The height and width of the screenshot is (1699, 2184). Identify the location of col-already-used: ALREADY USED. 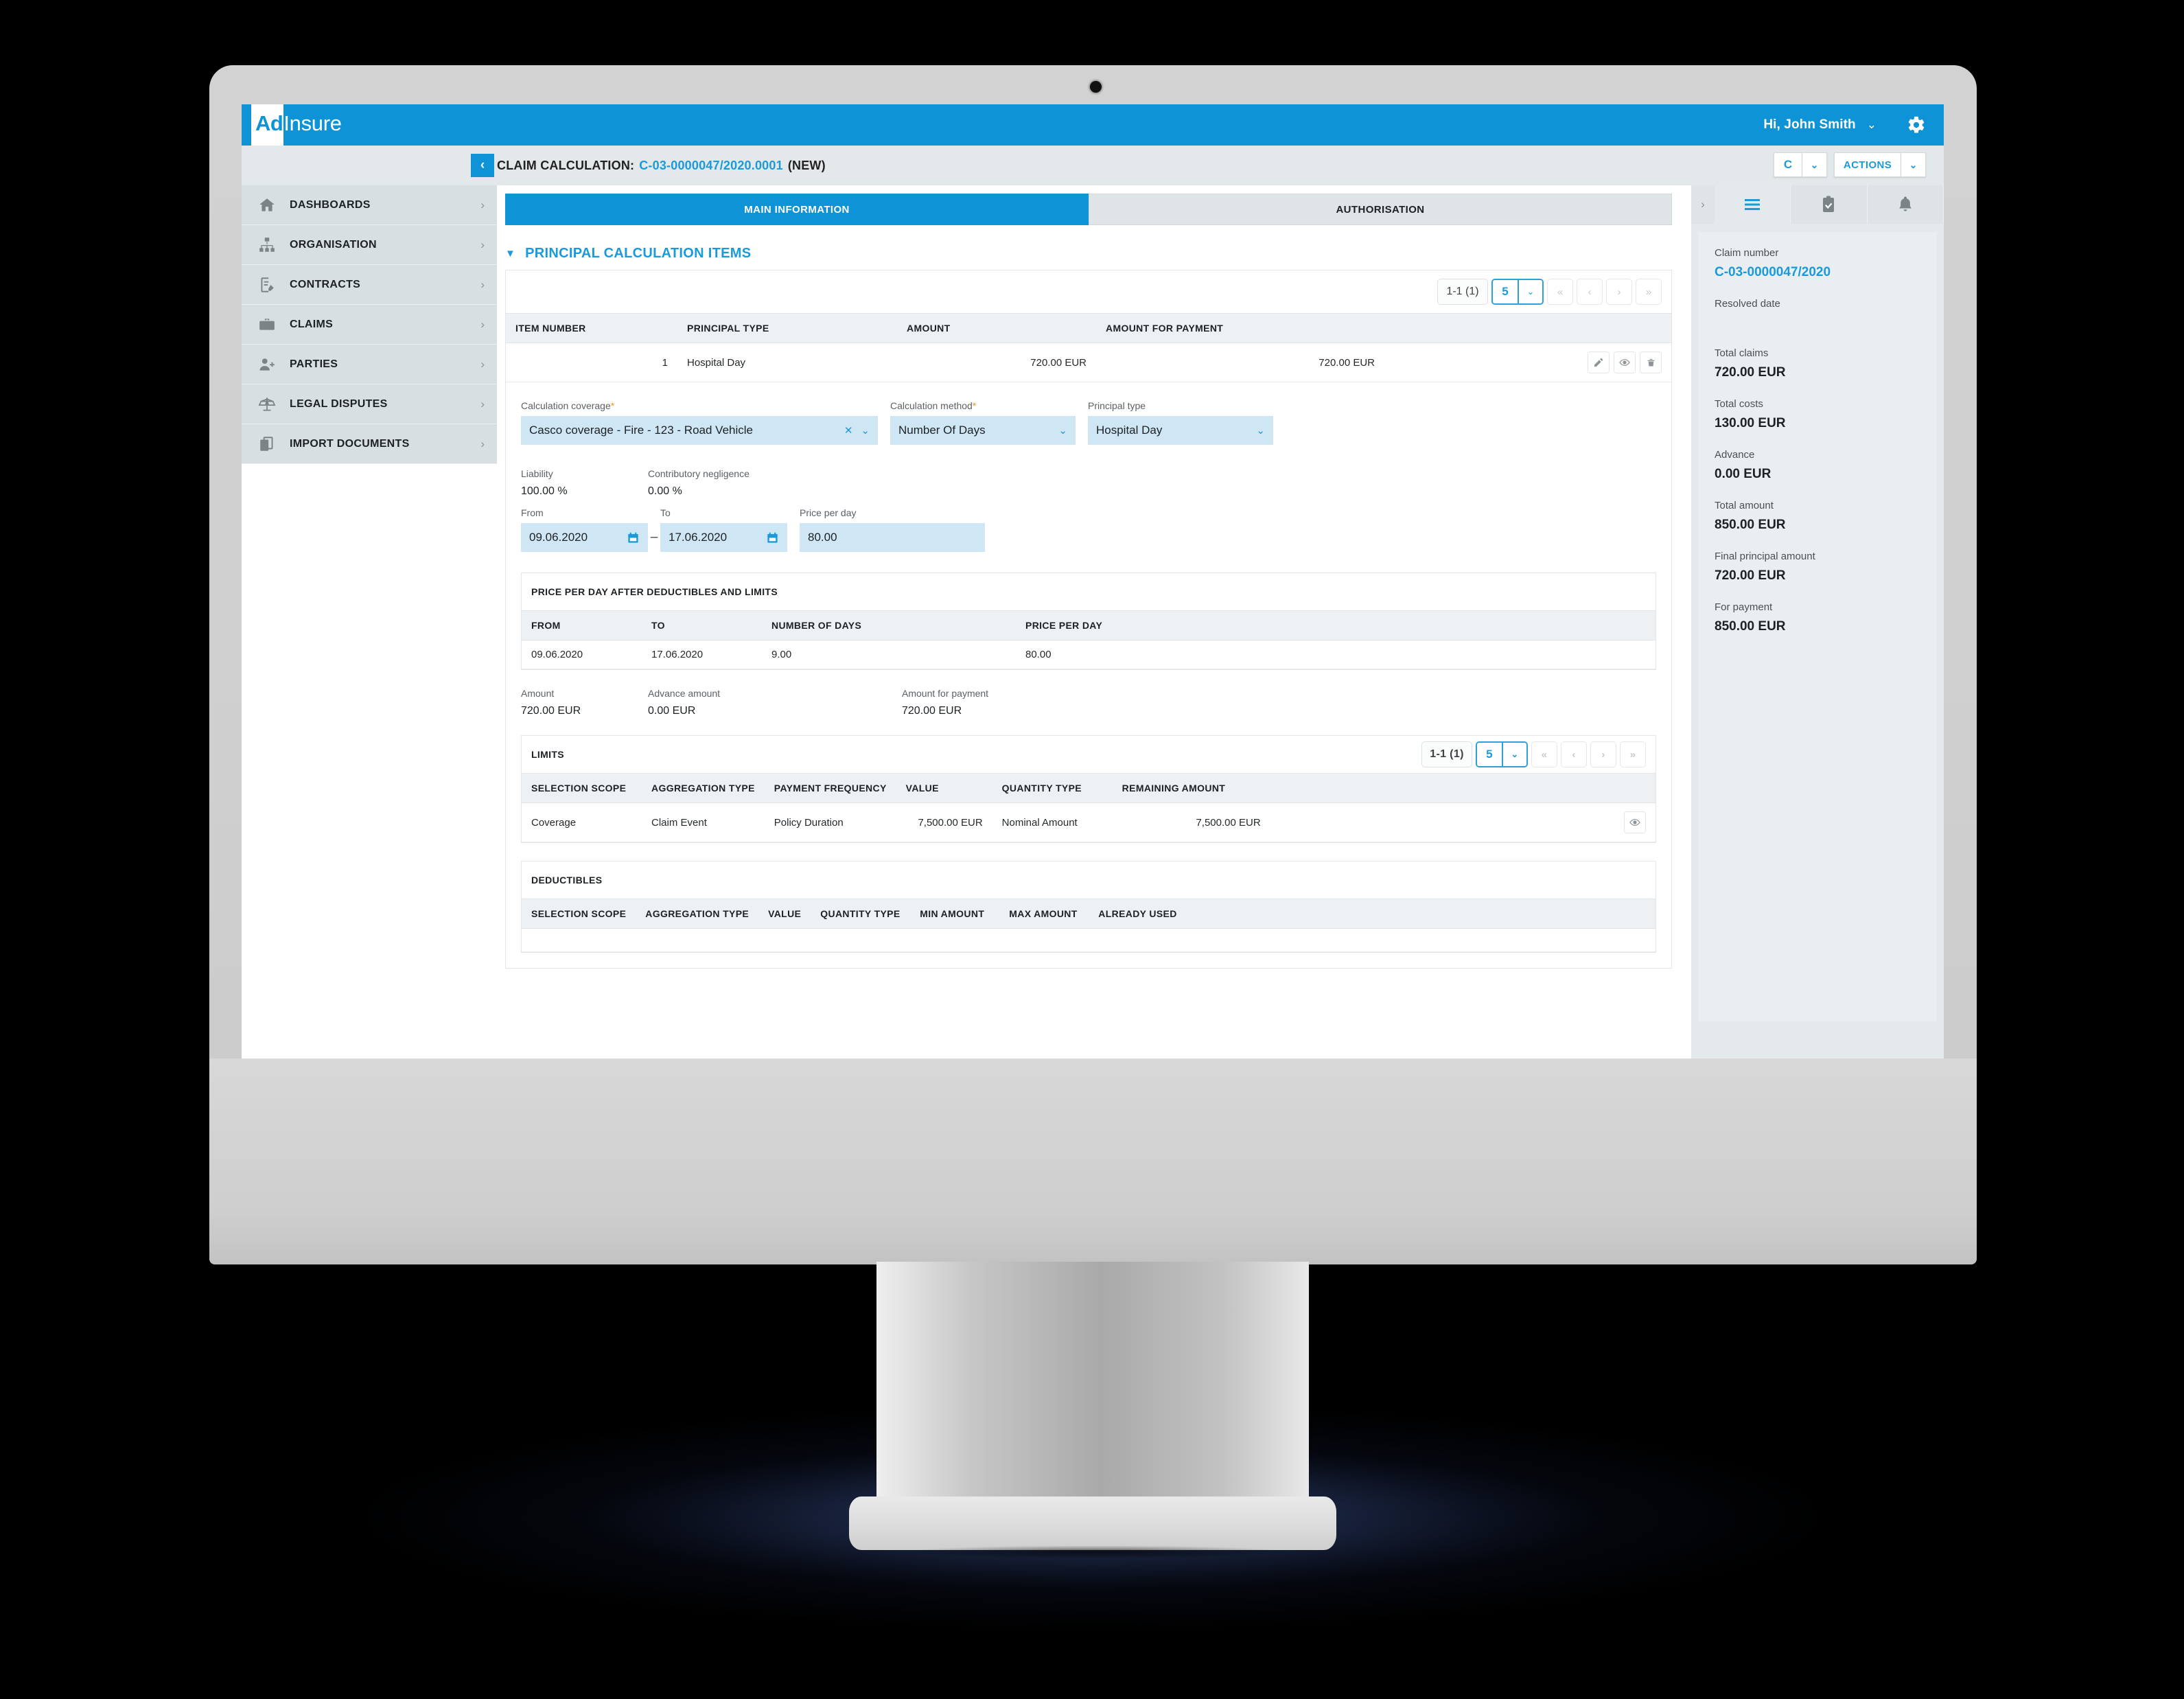
(1149, 914).